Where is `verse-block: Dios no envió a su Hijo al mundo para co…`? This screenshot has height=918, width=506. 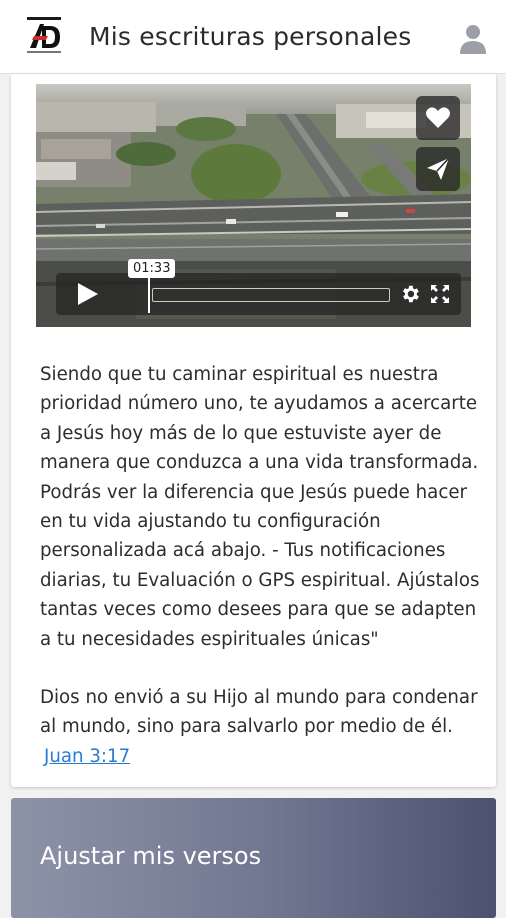 verse-block: Dios no envió a su Hijo al mundo para co… is located at coordinates (260, 727).